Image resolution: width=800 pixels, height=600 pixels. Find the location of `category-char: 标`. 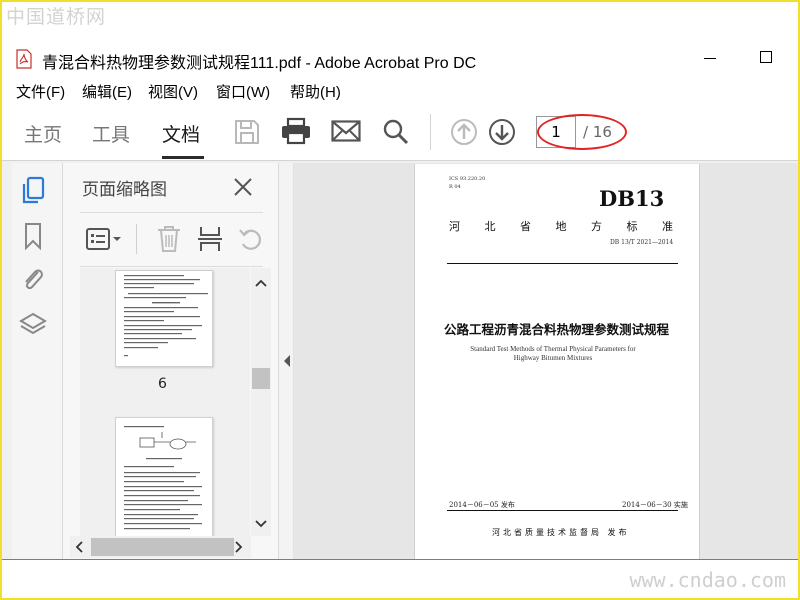

category-char: 标 is located at coordinates (632, 226).